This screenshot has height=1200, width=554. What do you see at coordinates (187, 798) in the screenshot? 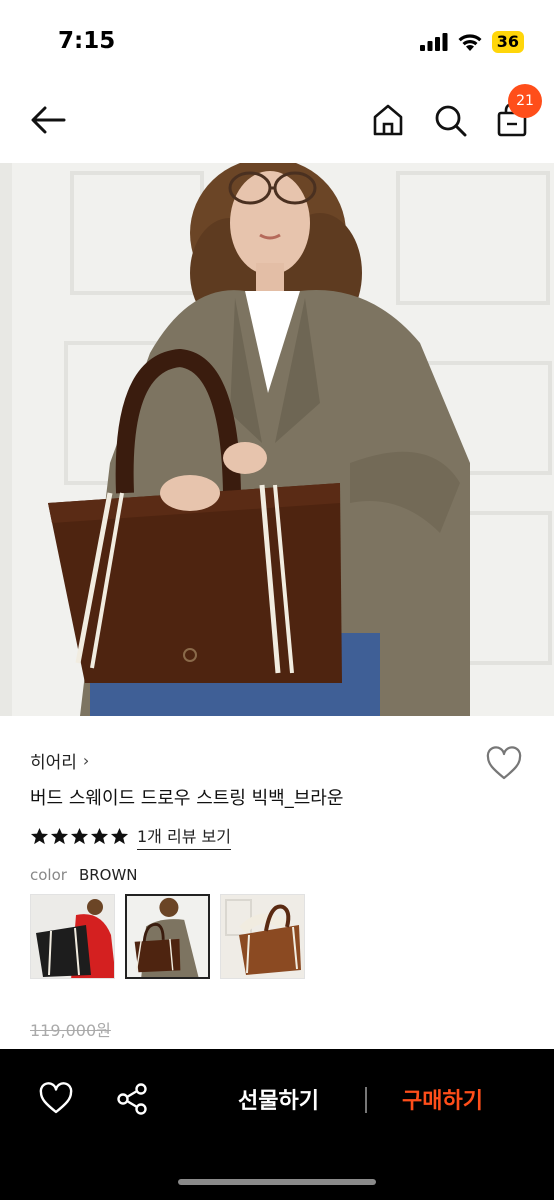
I see `product-name: 버드 스웨이드 드로우 스트링 빅백_브라운` at bounding box center [187, 798].